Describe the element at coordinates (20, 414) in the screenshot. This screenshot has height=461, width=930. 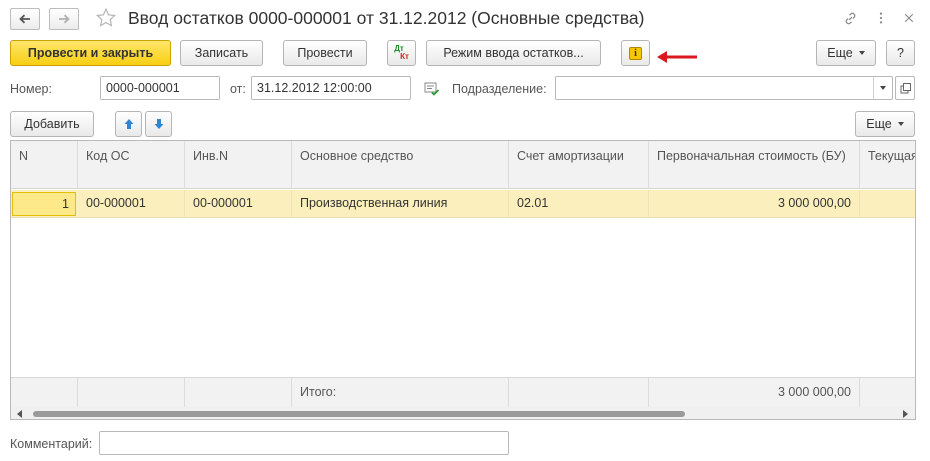
I see `scroll-left-icon` at that location.